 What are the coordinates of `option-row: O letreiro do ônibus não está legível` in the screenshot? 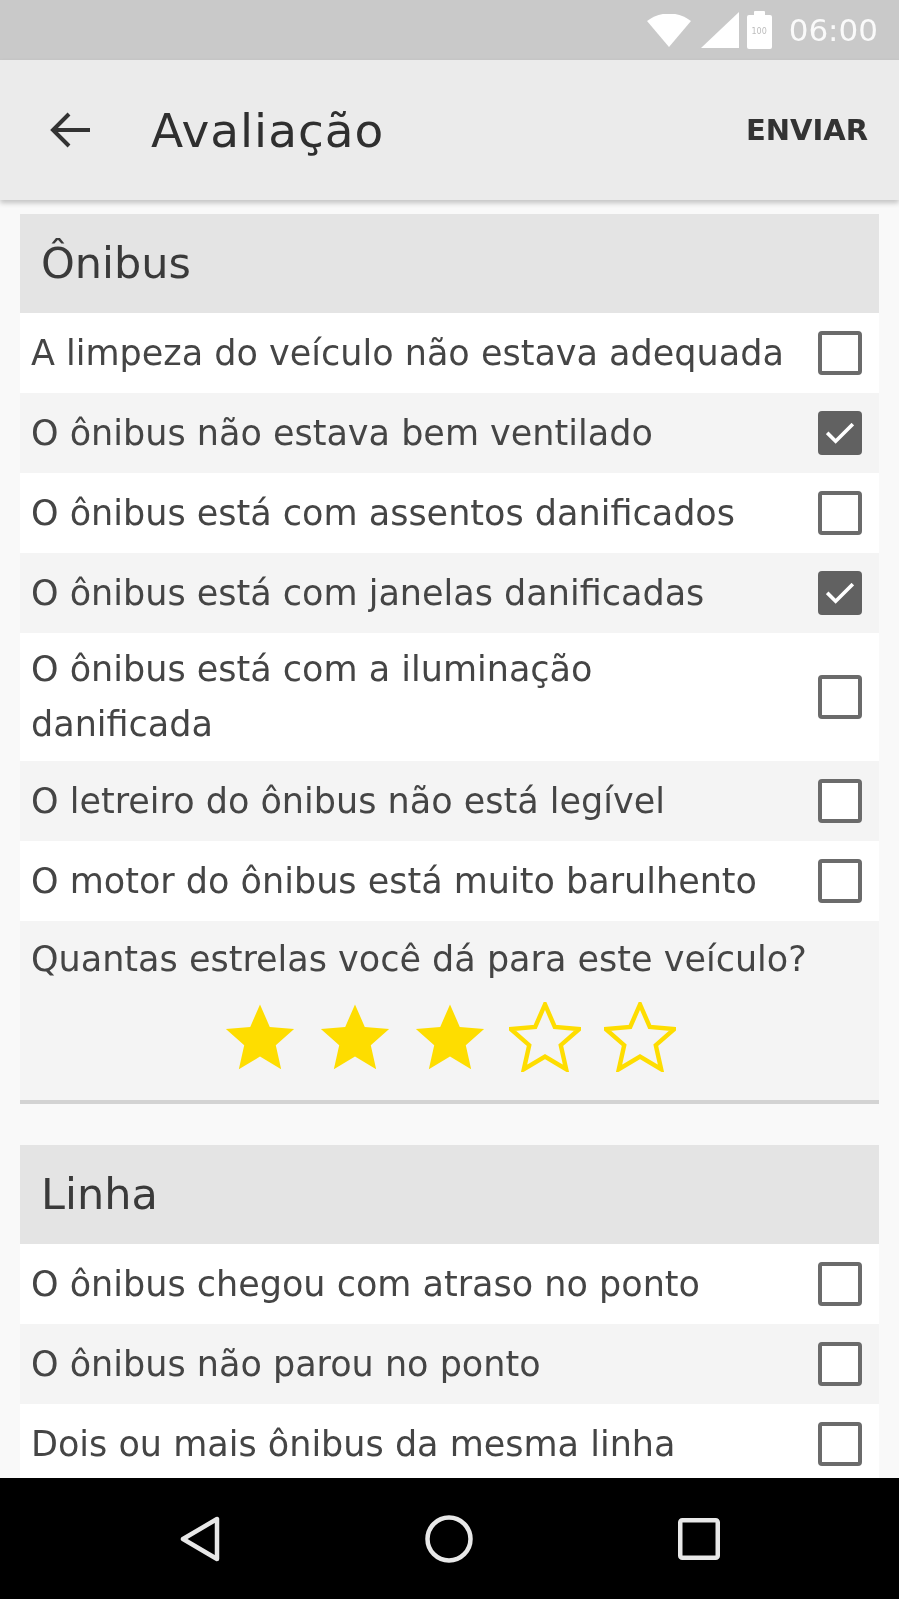 It's located at (449, 801).